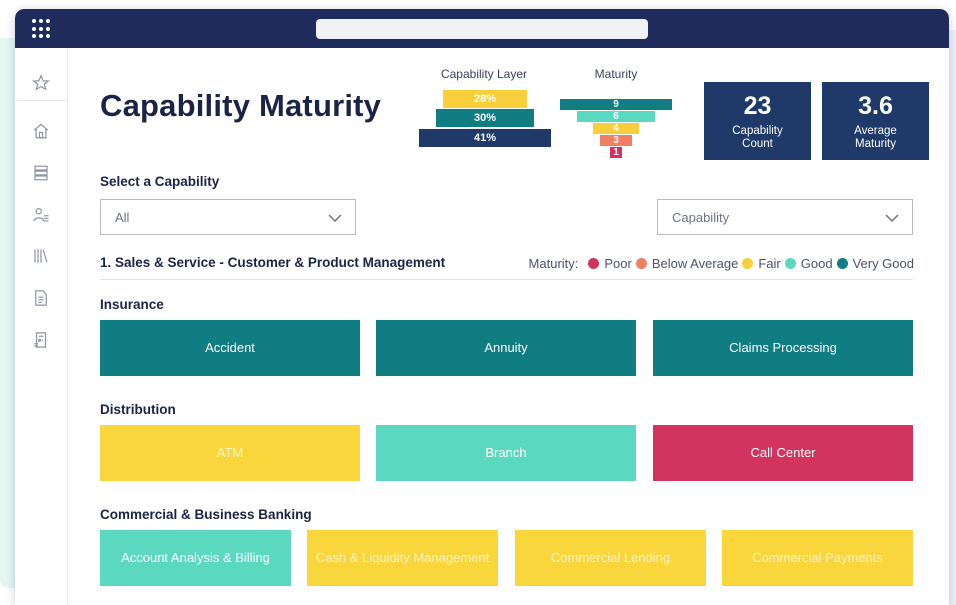 This screenshot has width=956, height=605. Describe the element at coordinates (160, 181) in the screenshot. I see `select-capability-label: Select a Capability` at that location.